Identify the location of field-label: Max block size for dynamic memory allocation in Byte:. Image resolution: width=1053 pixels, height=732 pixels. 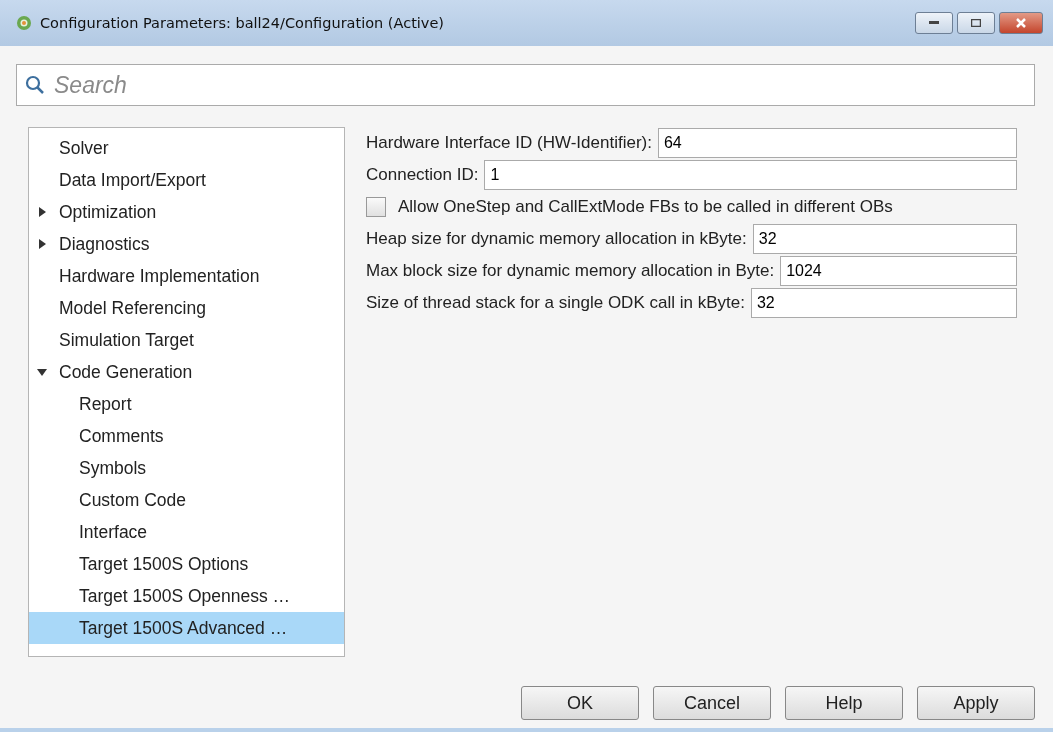
(570, 271).